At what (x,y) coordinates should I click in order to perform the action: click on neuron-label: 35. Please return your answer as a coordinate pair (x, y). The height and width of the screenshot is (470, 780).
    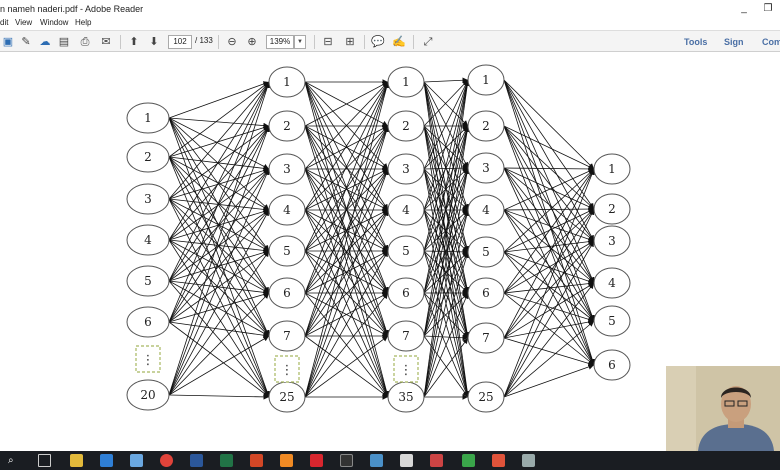
    Looking at the image, I should click on (405, 397).